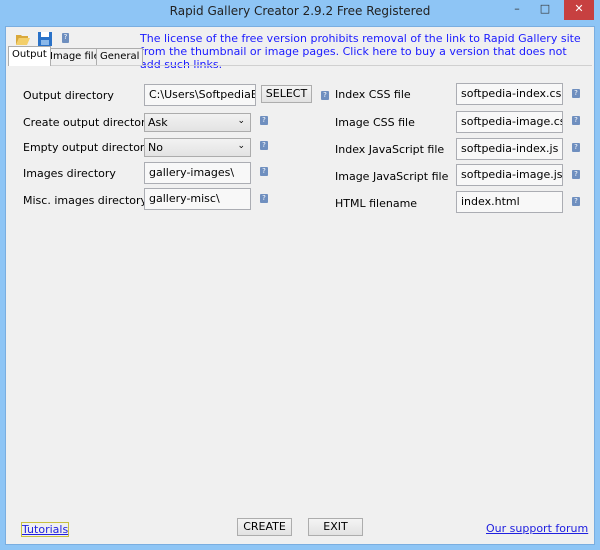 The image size is (600, 550). What do you see at coordinates (545, 10) in the screenshot?
I see `maximize-button: □` at bounding box center [545, 10].